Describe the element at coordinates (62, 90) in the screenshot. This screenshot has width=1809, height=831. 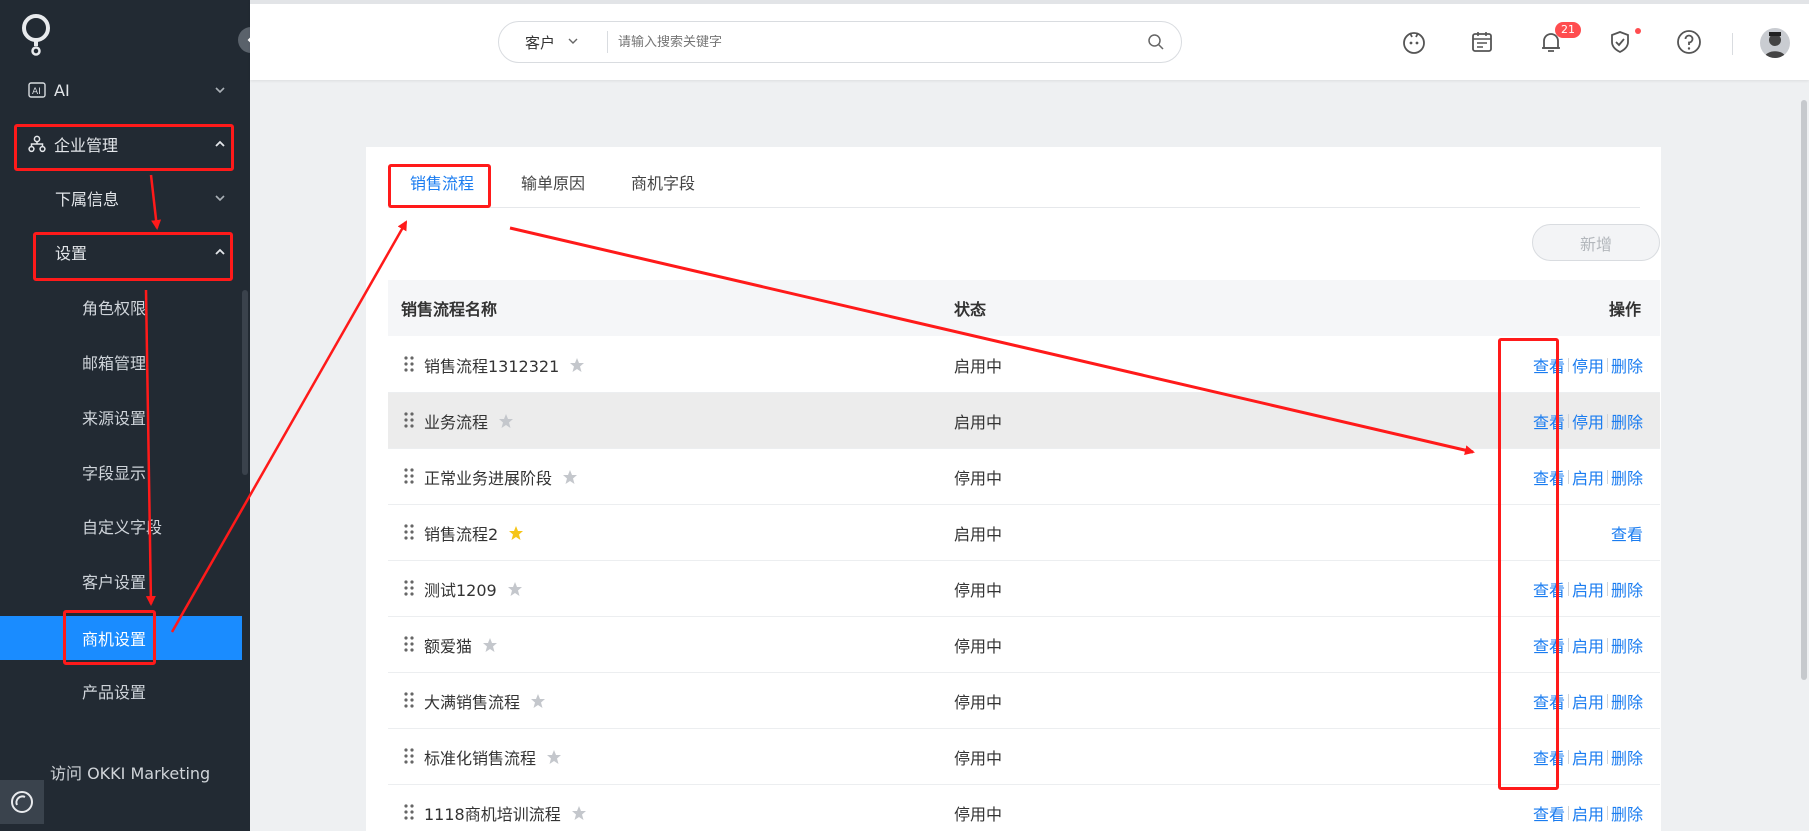
I see `sidebar-item-label: AI` at that location.